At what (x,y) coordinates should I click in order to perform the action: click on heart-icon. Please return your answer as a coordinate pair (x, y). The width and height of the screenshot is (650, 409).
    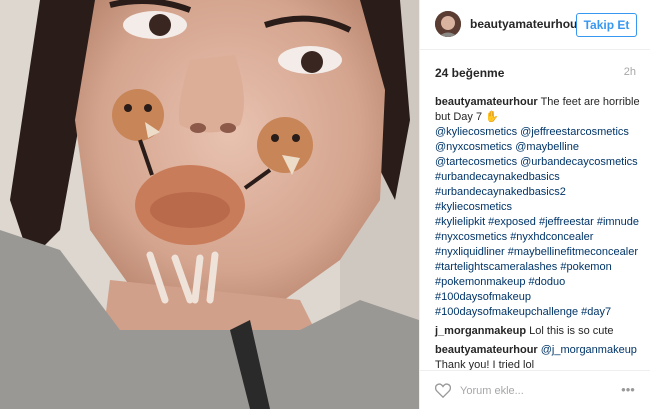
    Looking at the image, I should click on (443, 390).